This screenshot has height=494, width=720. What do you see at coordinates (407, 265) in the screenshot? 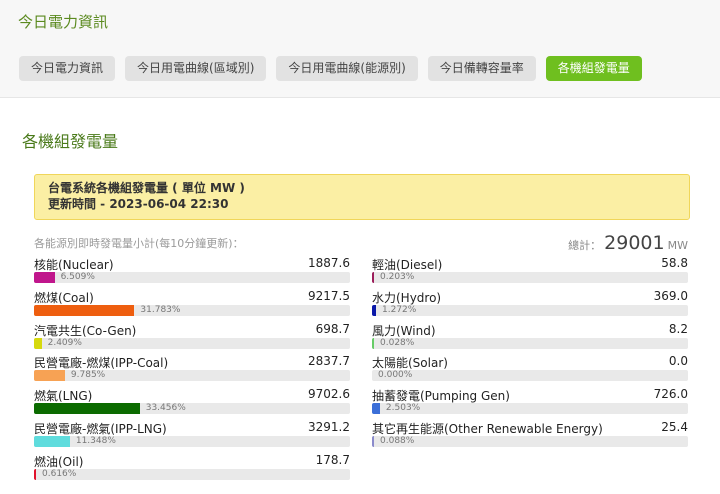
I see `energy-source-name: 輕油(Diesel)` at bounding box center [407, 265].